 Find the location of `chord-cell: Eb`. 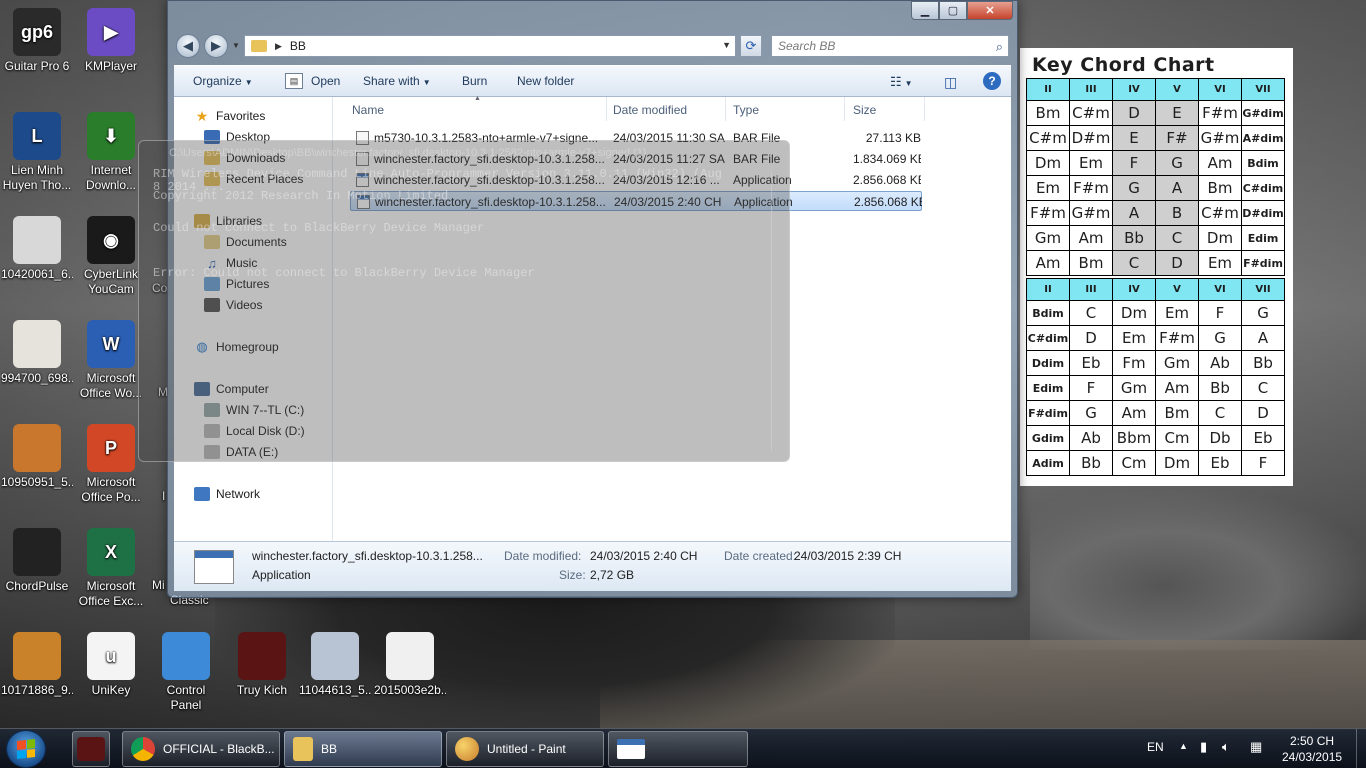

chord-cell: Eb is located at coordinates (1220, 463).